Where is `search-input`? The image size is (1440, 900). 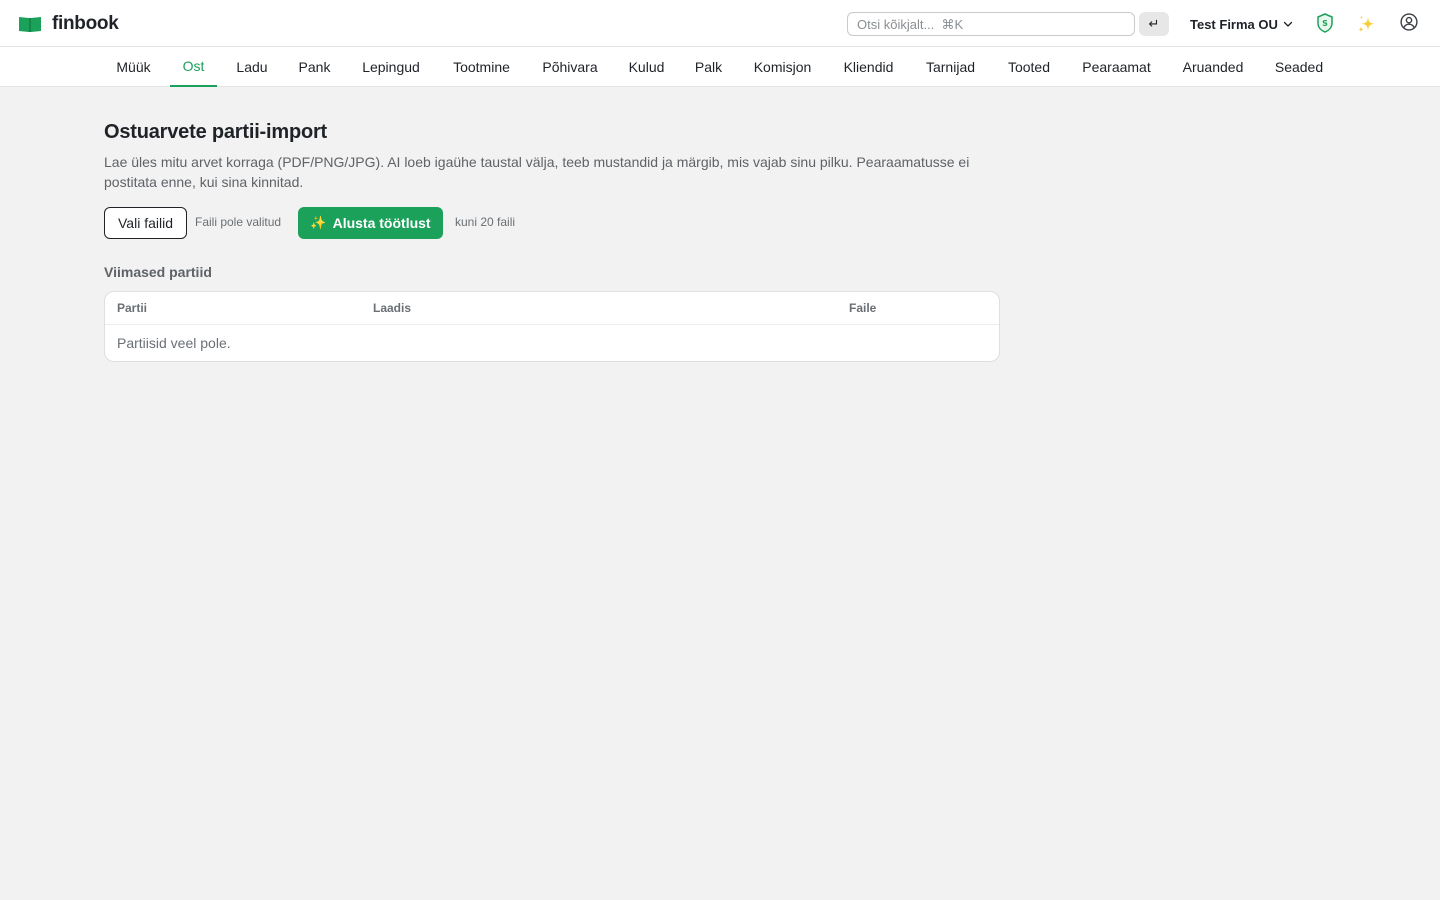 search-input is located at coordinates (991, 24).